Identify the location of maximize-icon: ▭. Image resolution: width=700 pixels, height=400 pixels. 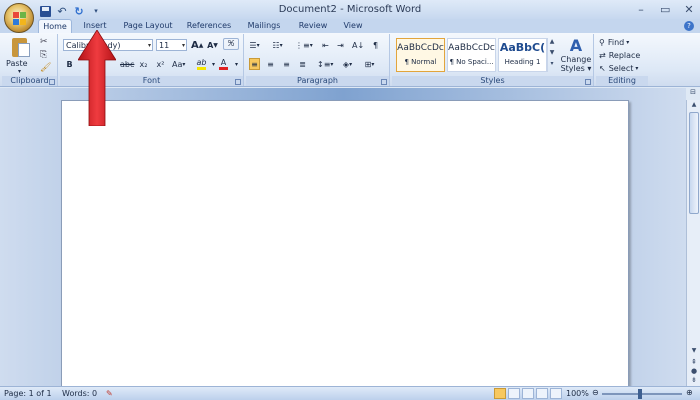
(665, 9).